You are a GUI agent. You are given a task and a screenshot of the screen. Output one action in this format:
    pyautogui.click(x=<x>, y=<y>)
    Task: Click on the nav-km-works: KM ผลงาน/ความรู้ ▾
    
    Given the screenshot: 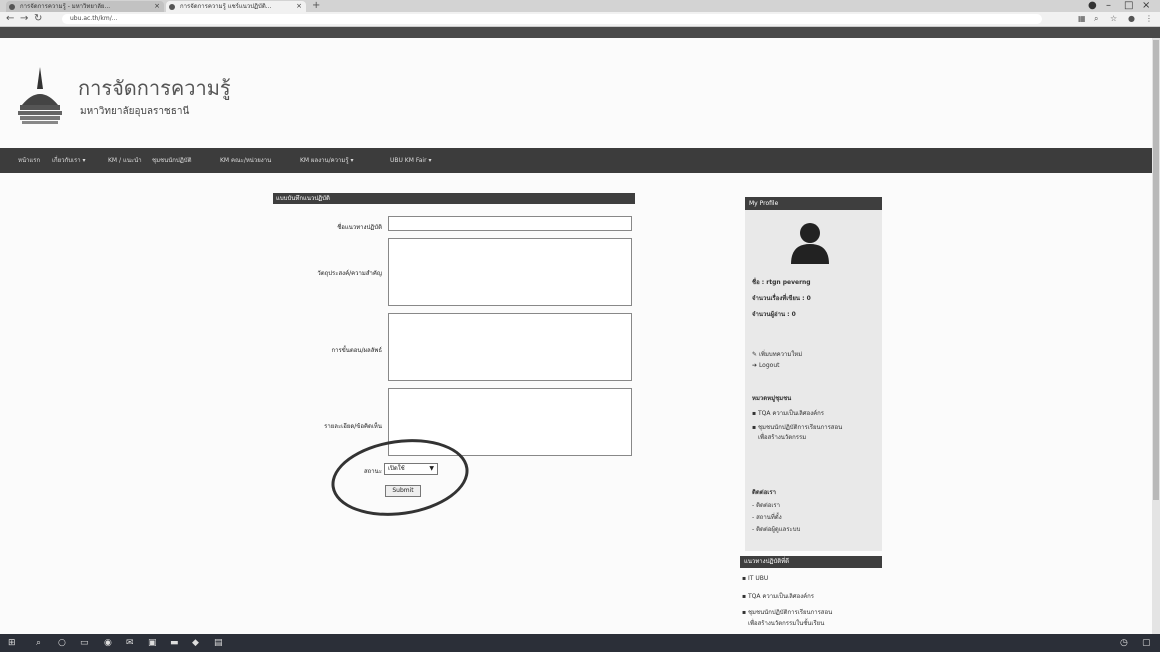 What is the action you would take?
    pyautogui.click(x=326, y=160)
    